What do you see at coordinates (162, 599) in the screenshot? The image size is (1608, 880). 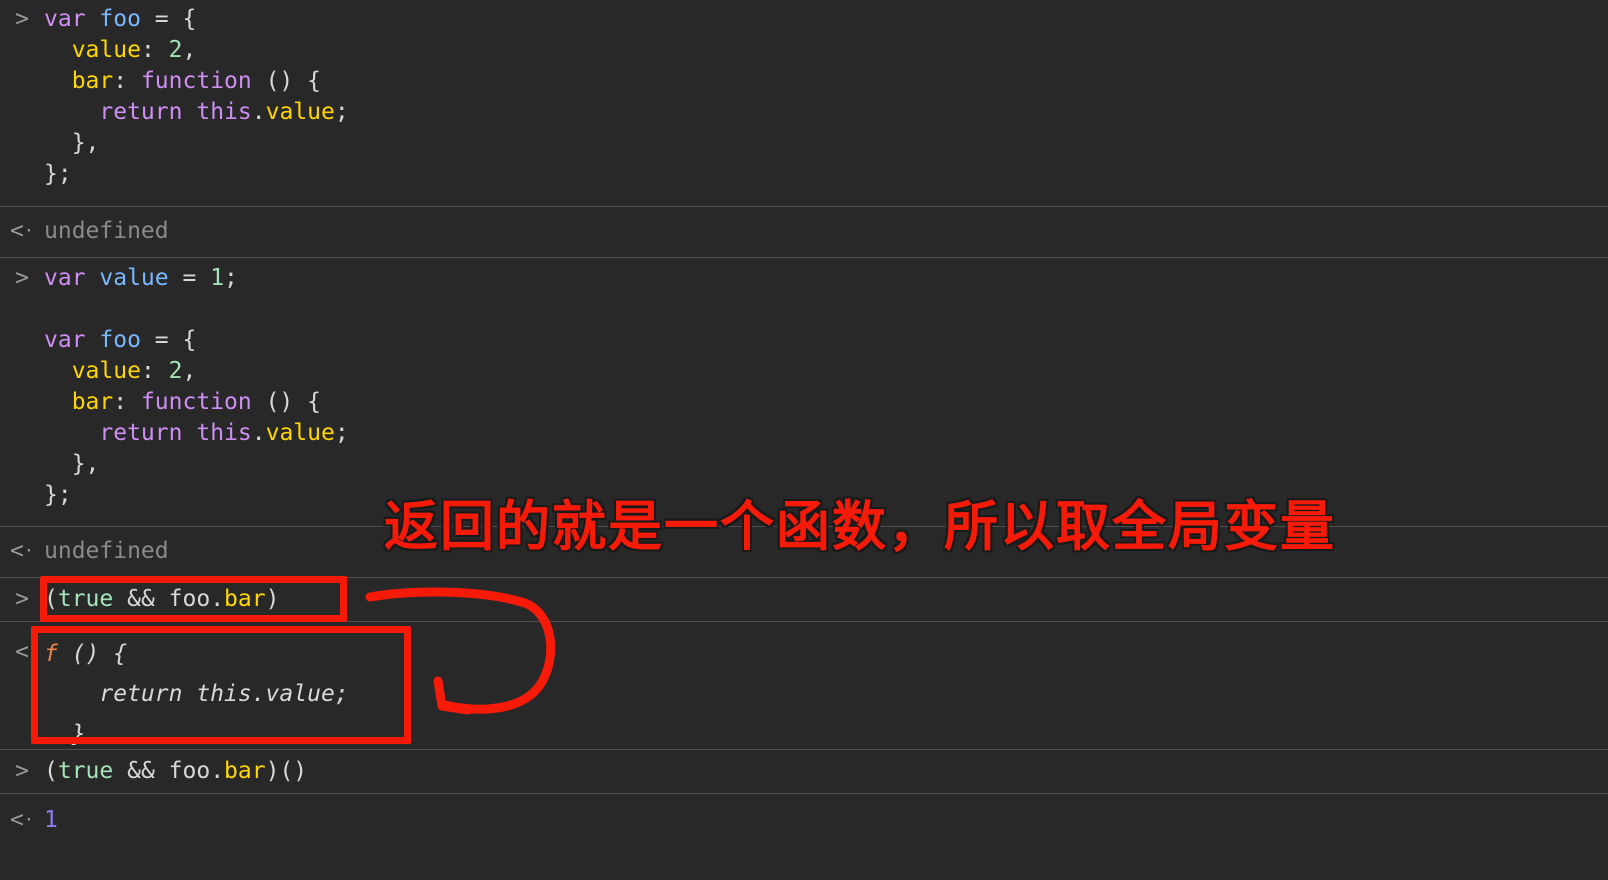 I see `console-code-block: (true && foo.bar)` at bounding box center [162, 599].